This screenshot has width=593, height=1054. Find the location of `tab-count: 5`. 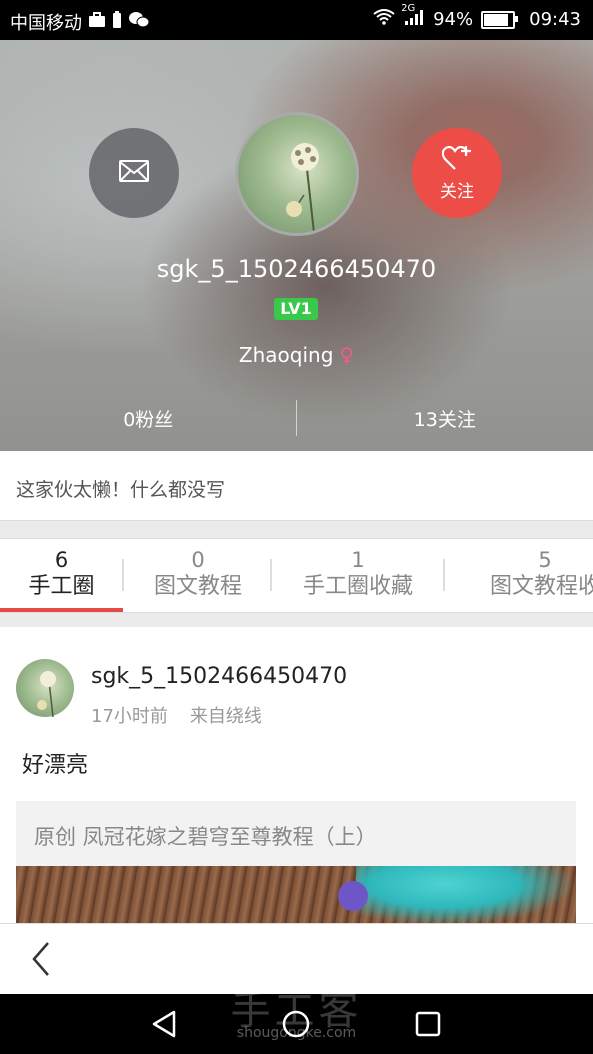

tab-count: 5 is located at coordinates (545, 560).